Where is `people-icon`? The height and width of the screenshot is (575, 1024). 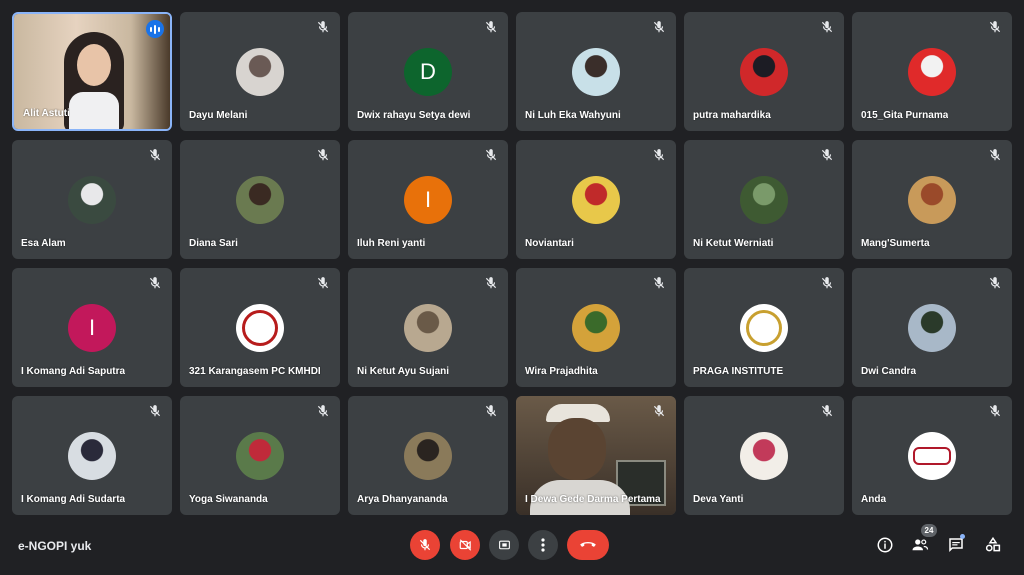
people-icon is located at coordinates (920, 545).